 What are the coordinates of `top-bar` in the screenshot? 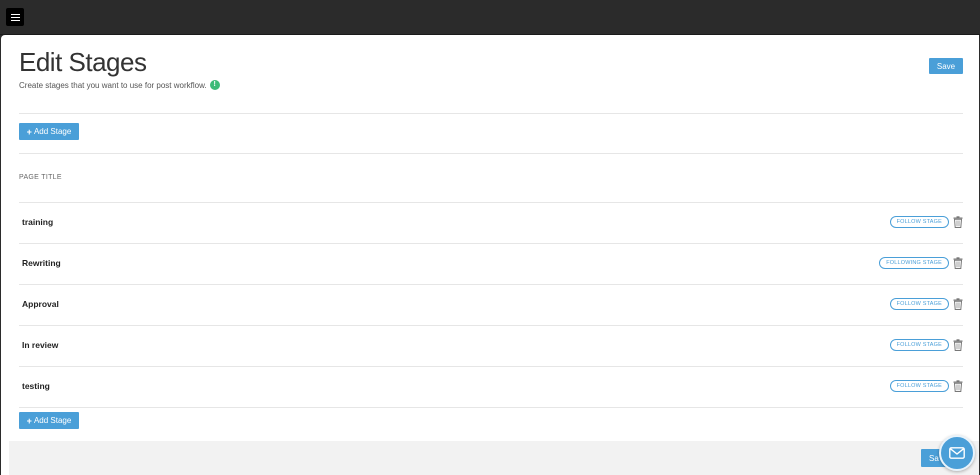 It's located at (490, 17).